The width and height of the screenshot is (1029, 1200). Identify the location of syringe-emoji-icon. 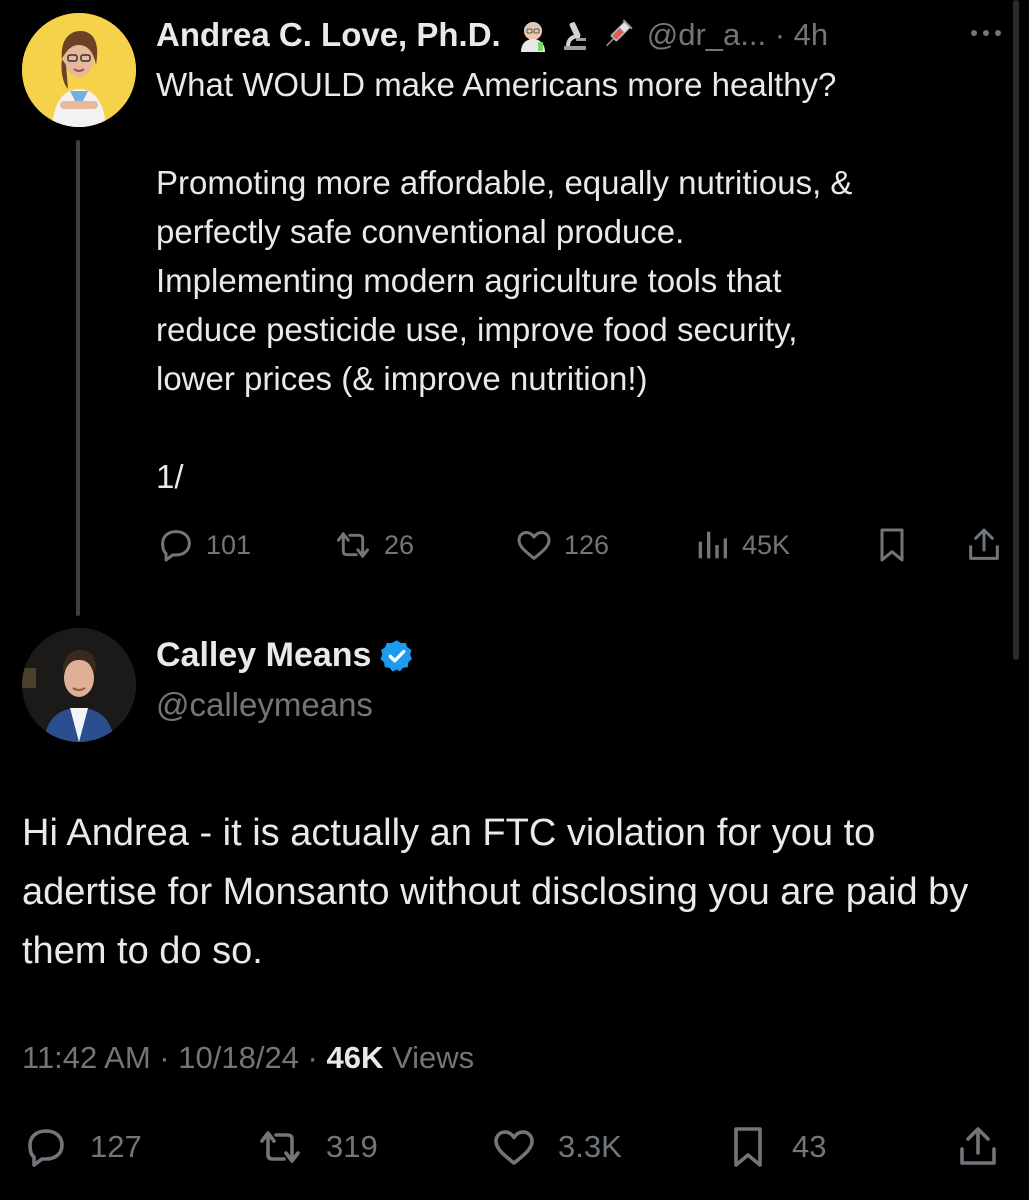
(617, 35).